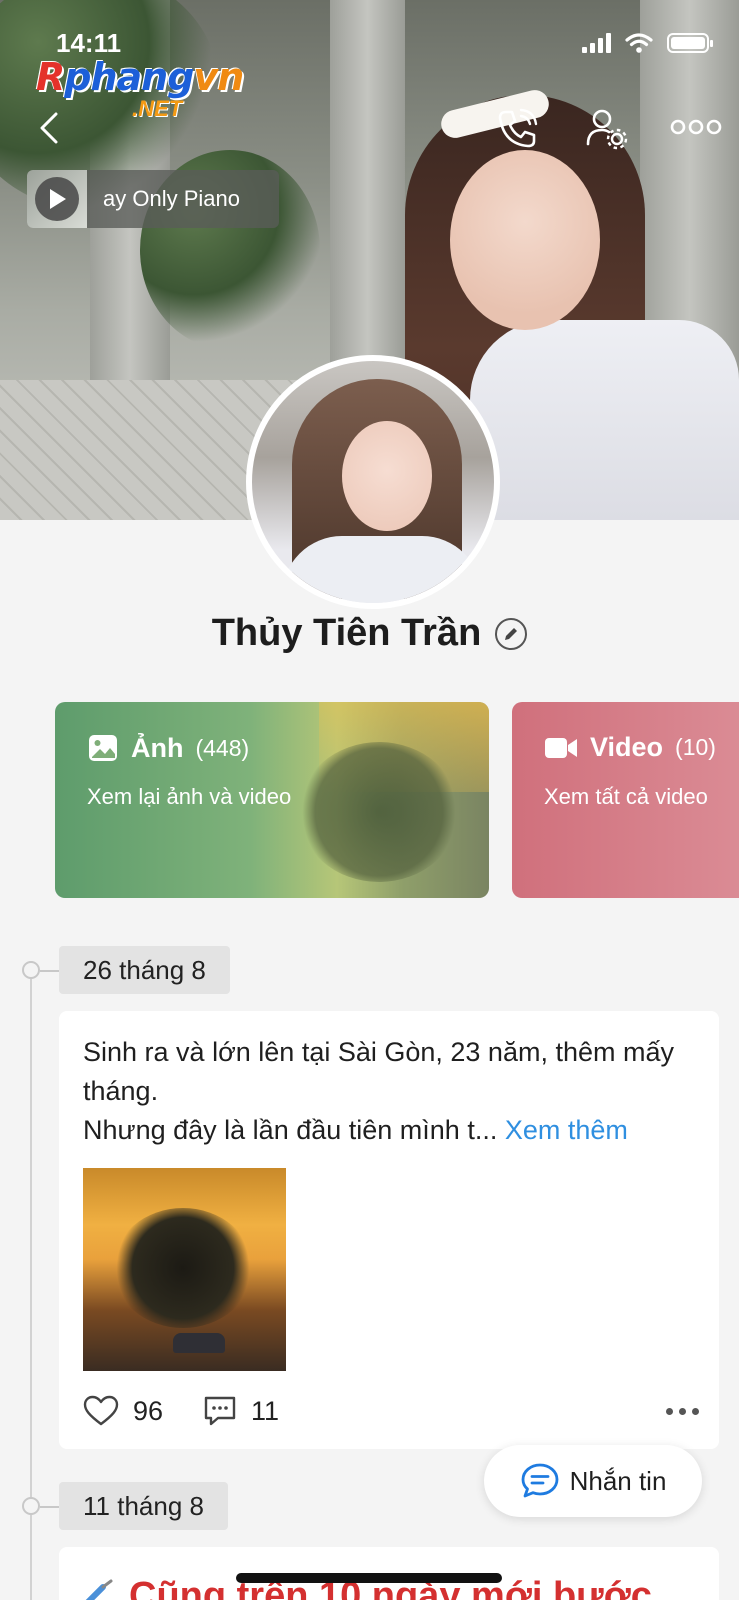 The height and width of the screenshot is (1600, 739). I want to click on play-button, so click(57, 199).